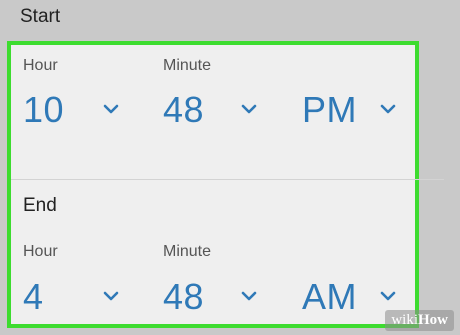  What do you see at coordinates (40, 65) in the screenshot?
I see `start-hour-label: Hour` at bounding box center [40, 65].